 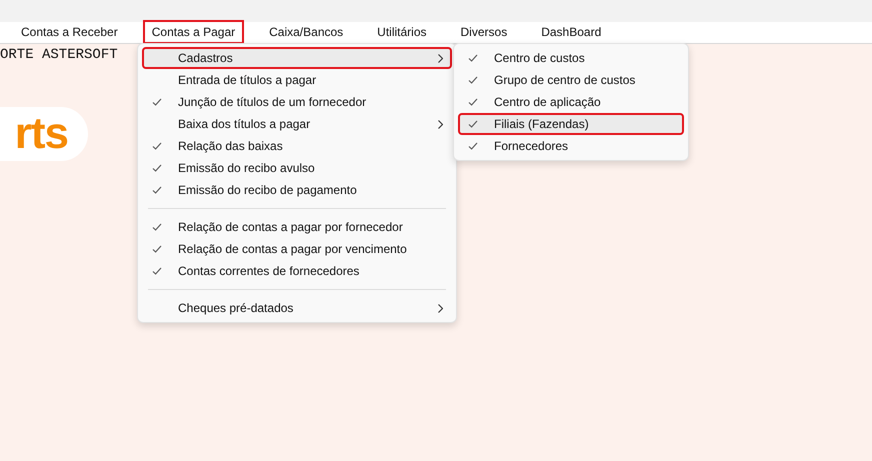 I want to click on menu-item: Relação das baixas, so click(x=297, y=146).